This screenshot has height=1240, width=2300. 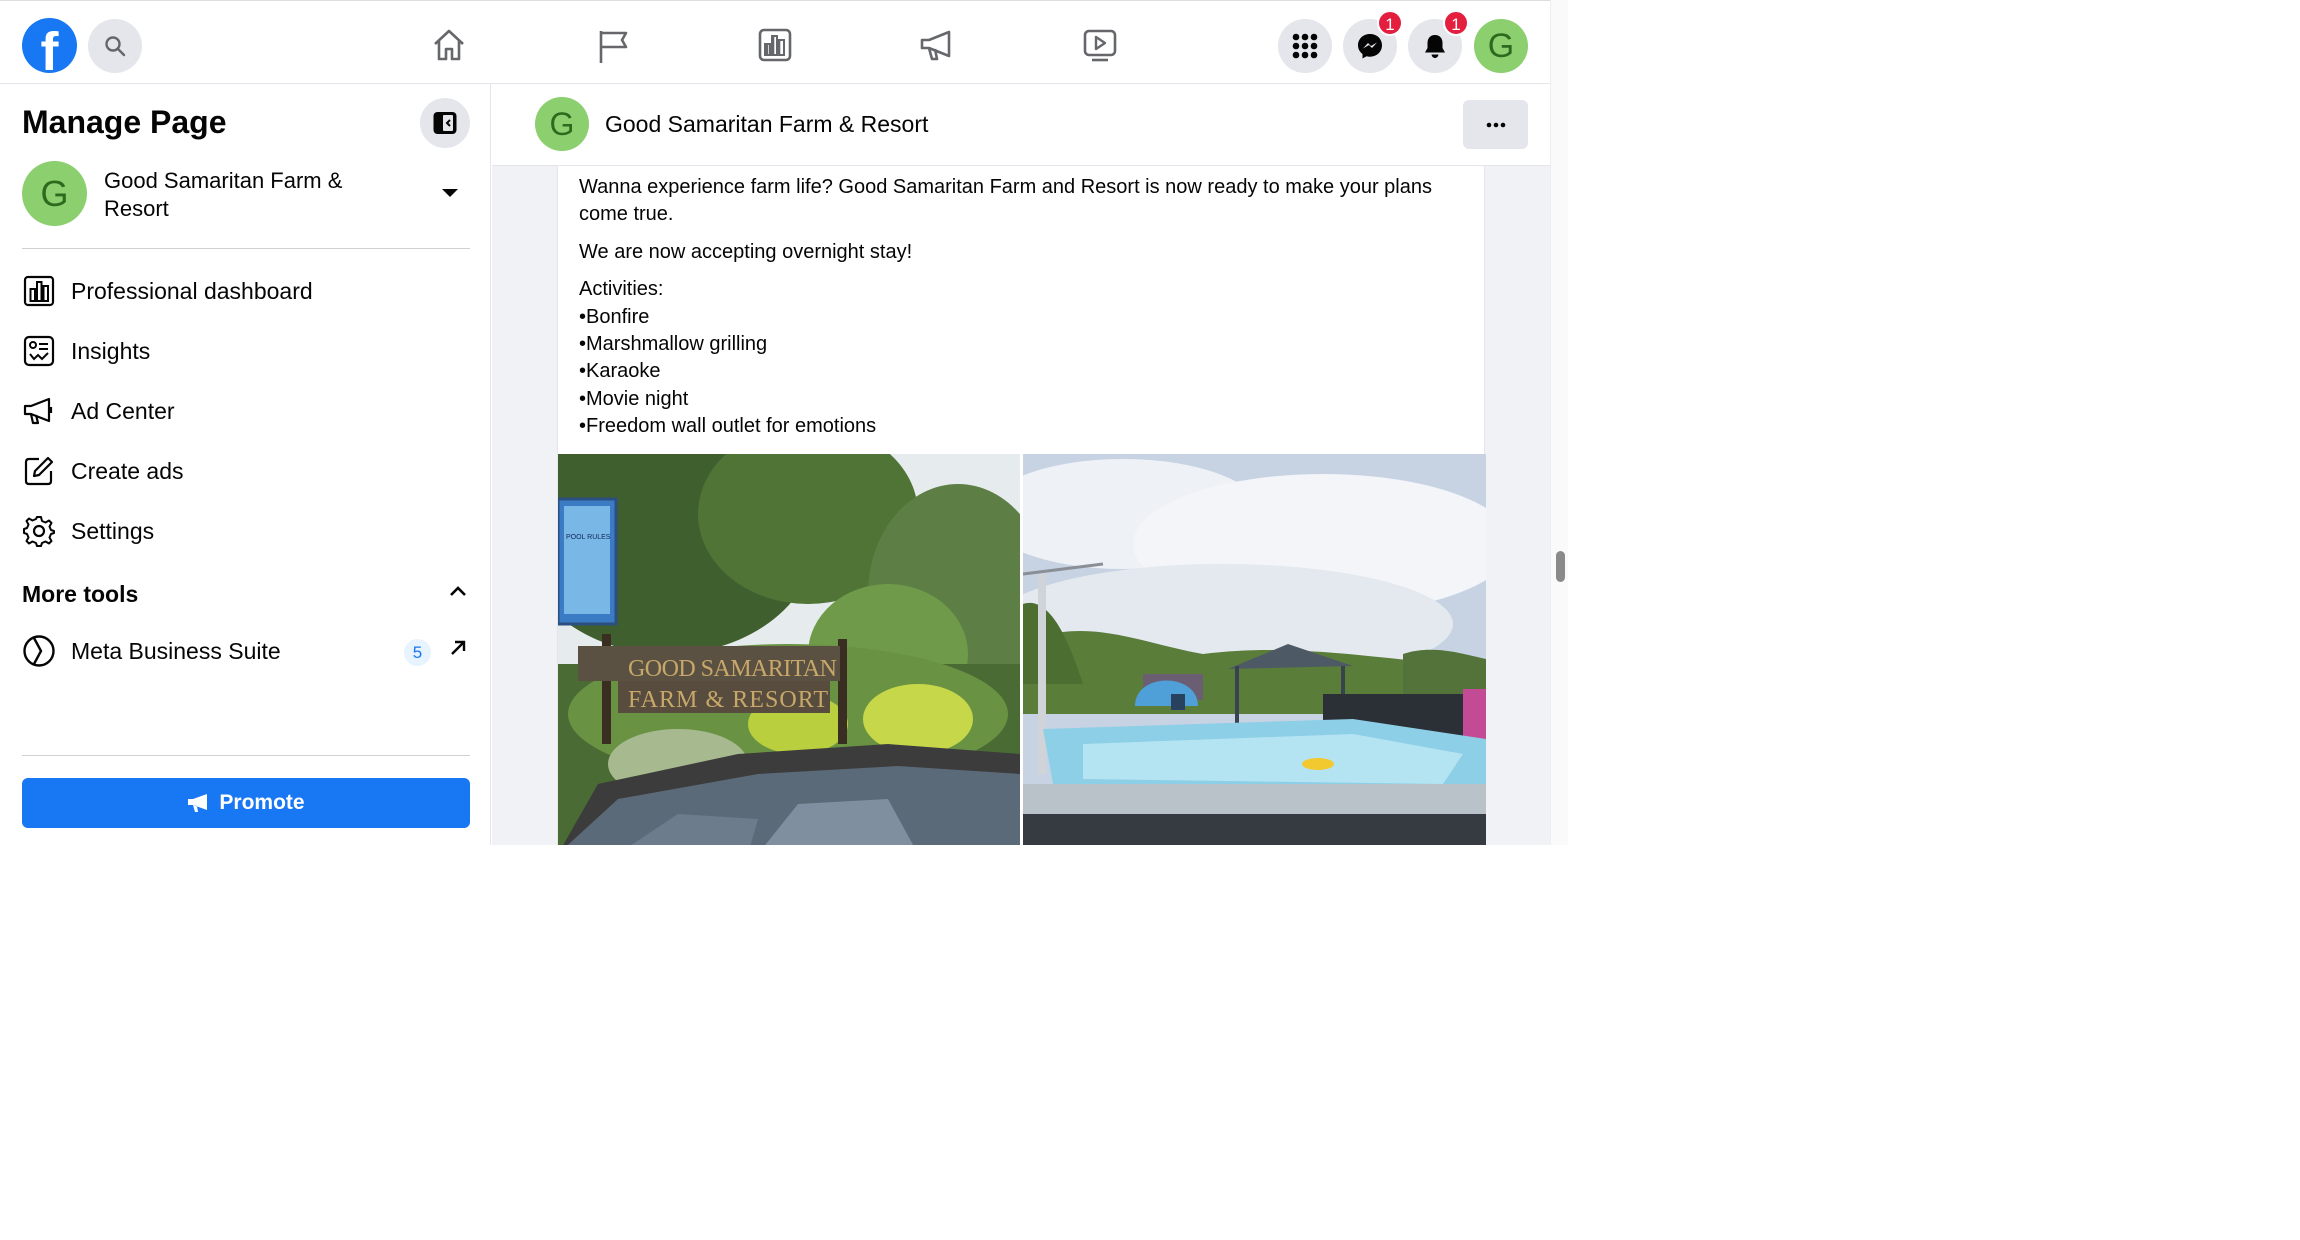 What do you see at coordinates (634, 398) in the screenshot?
I see `activity-item: •Movie night` at bounding box center [634, 398].